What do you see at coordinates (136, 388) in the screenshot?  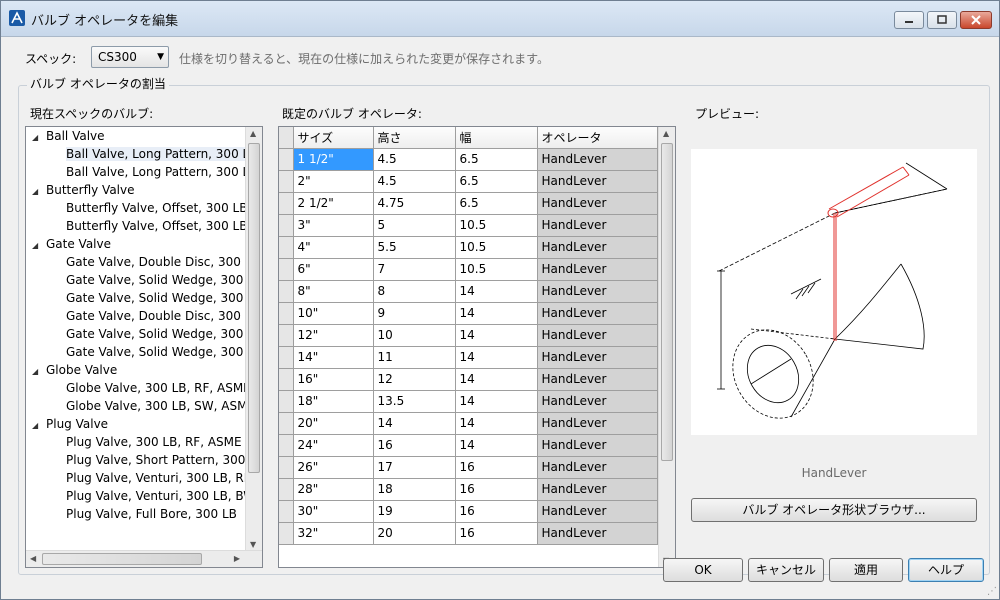 I see `tree-item: Globe Valve, 300 LB, RF, ASME` at bounding box center [136, 388].